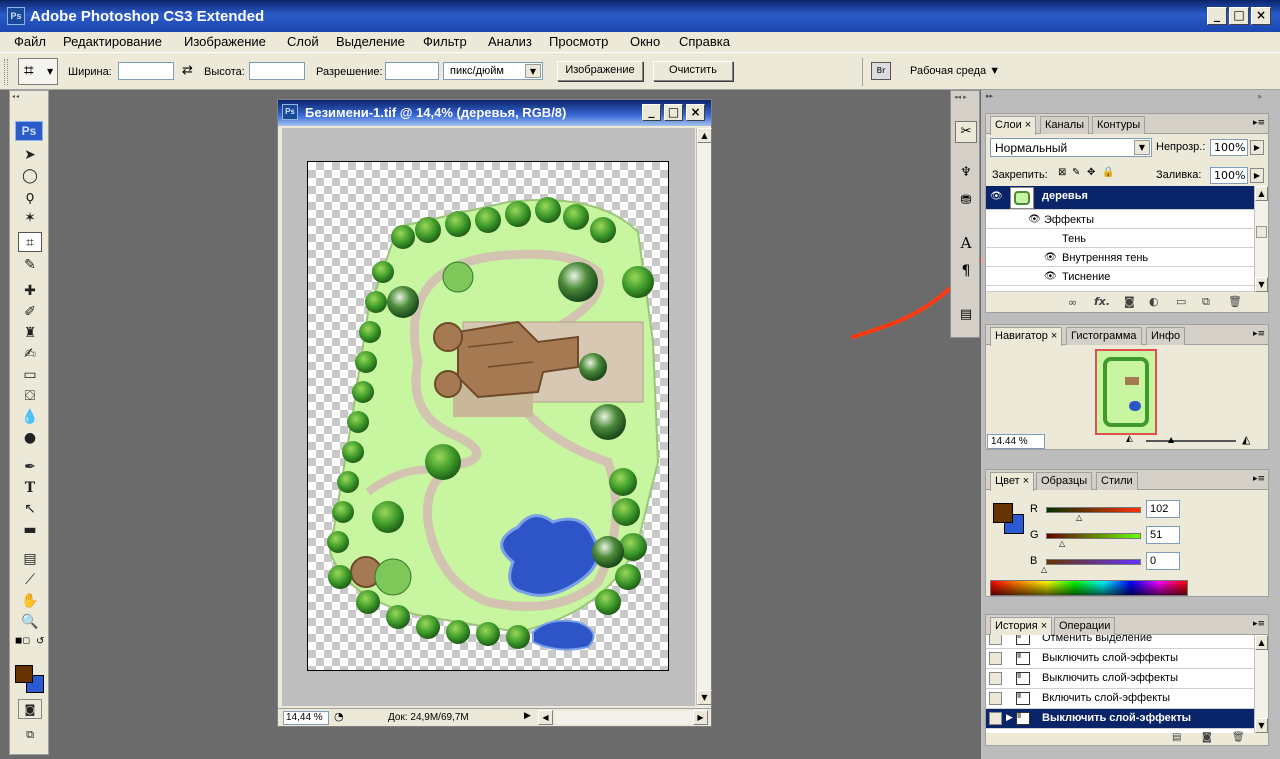  I want to click on menu-edit: Редактирование, so click(112, 41).